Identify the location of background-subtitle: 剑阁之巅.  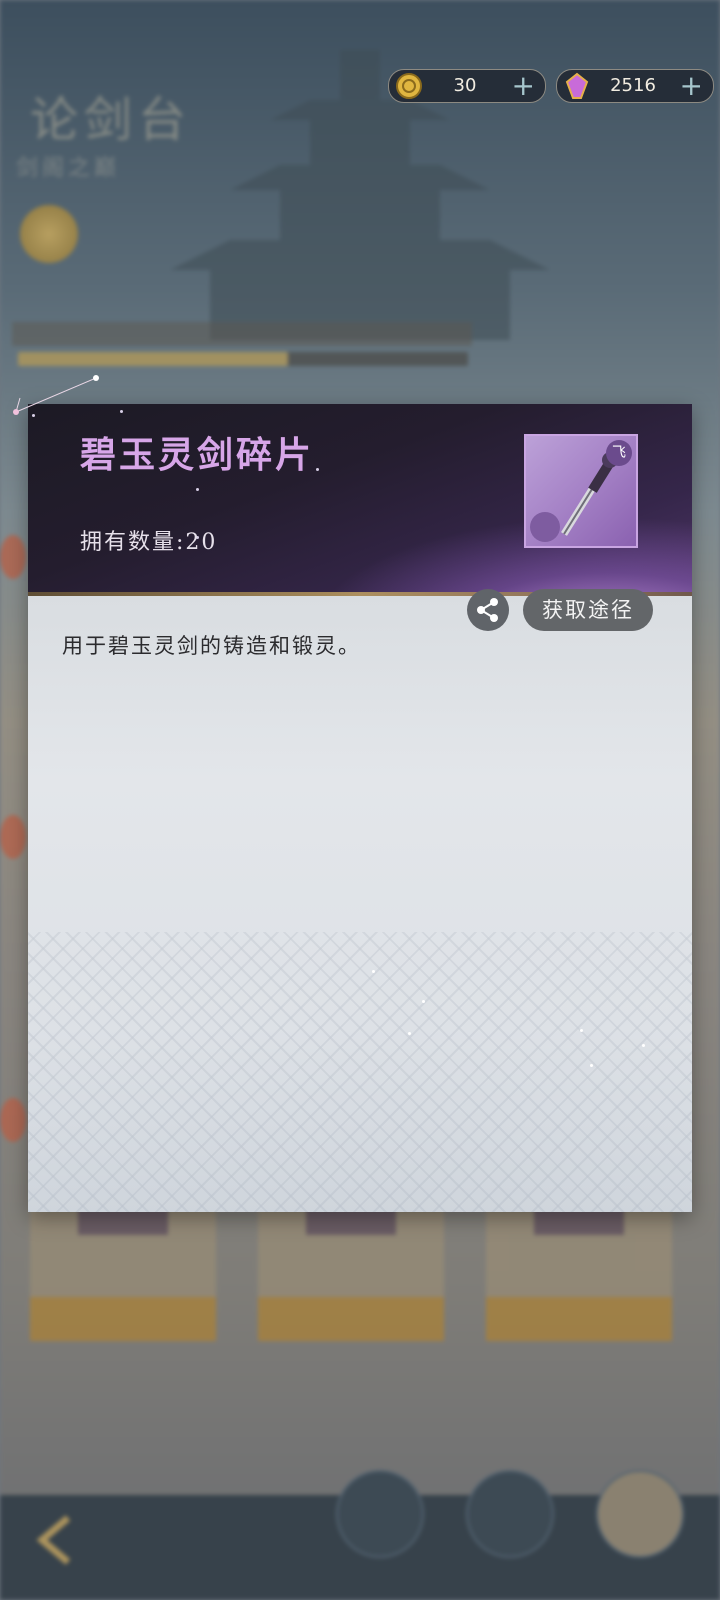
(68, 168).